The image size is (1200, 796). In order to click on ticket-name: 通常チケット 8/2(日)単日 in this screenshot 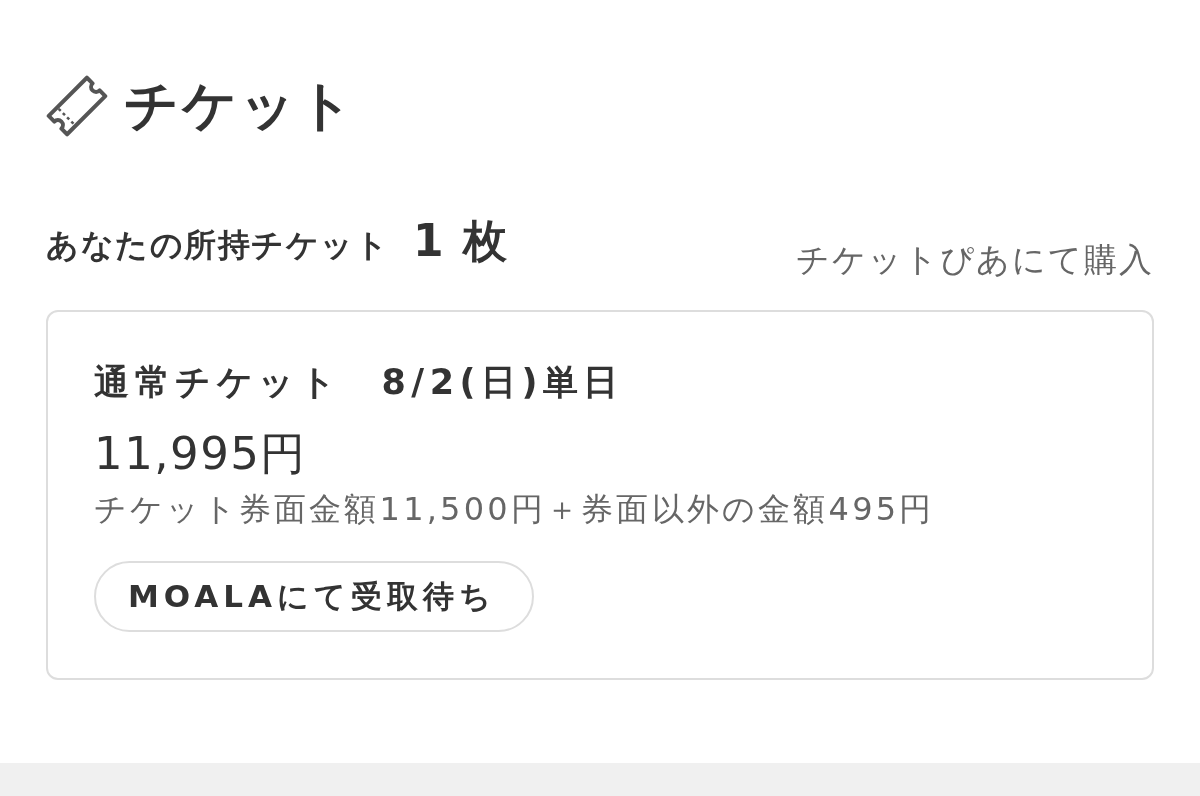, I will do `click(359, 382)`.